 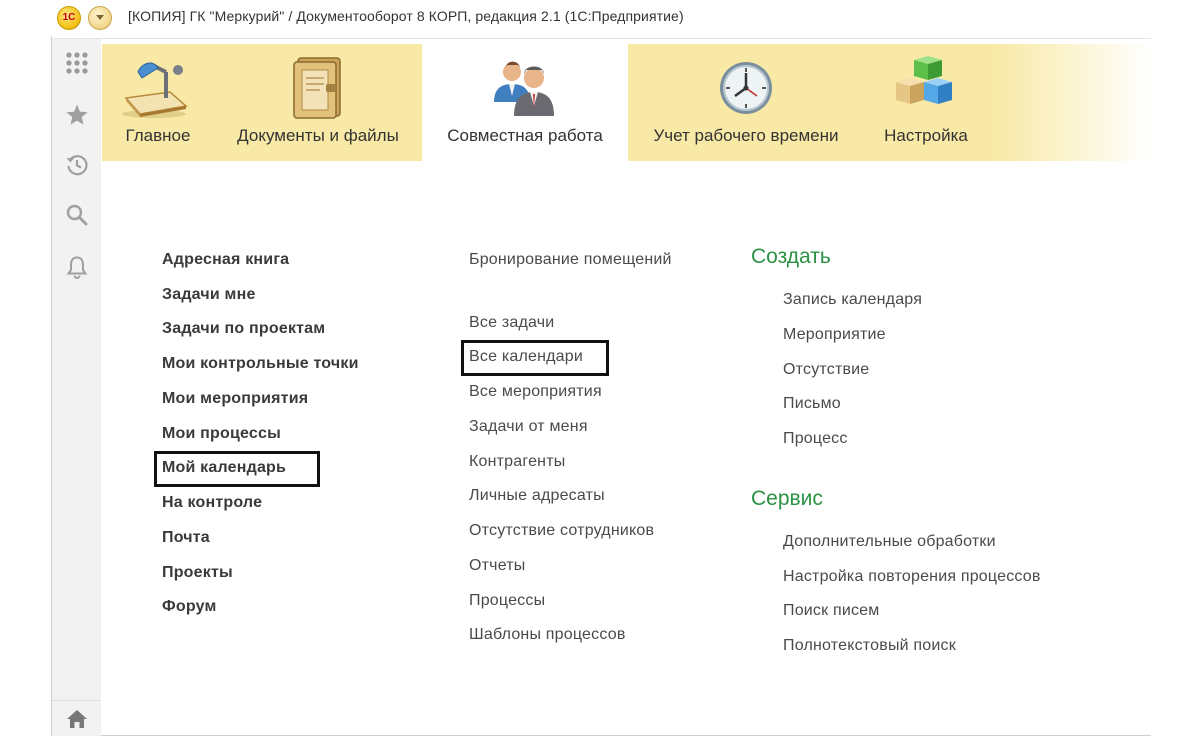 What do you see at coordinates (221, 434) in the screenshot?
I see `link-my-processes: Мои процессы` at bounding box center [221, 434].